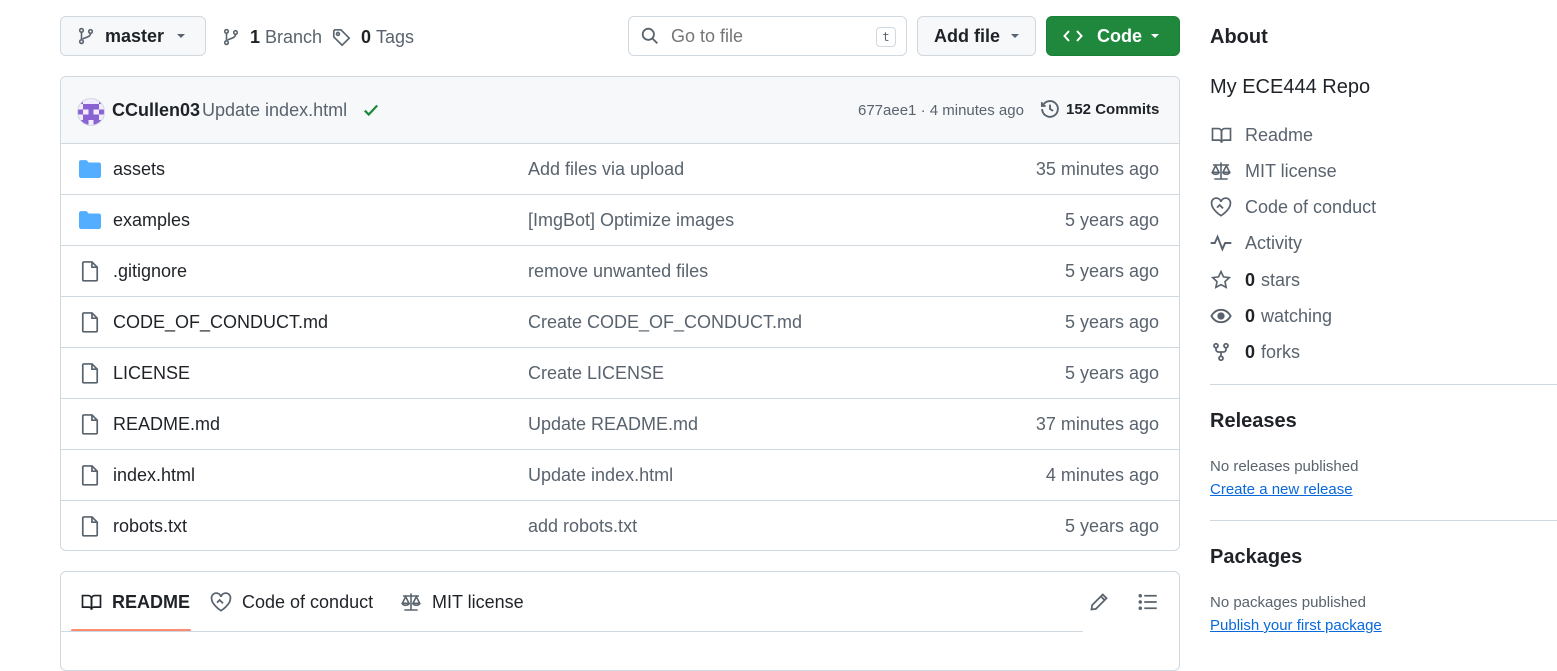 The height and width of the screenshot is (671, 1557). Describe the element at coordinates (366, 36) in the screenshot. I see `tags-count: 0` at that location.